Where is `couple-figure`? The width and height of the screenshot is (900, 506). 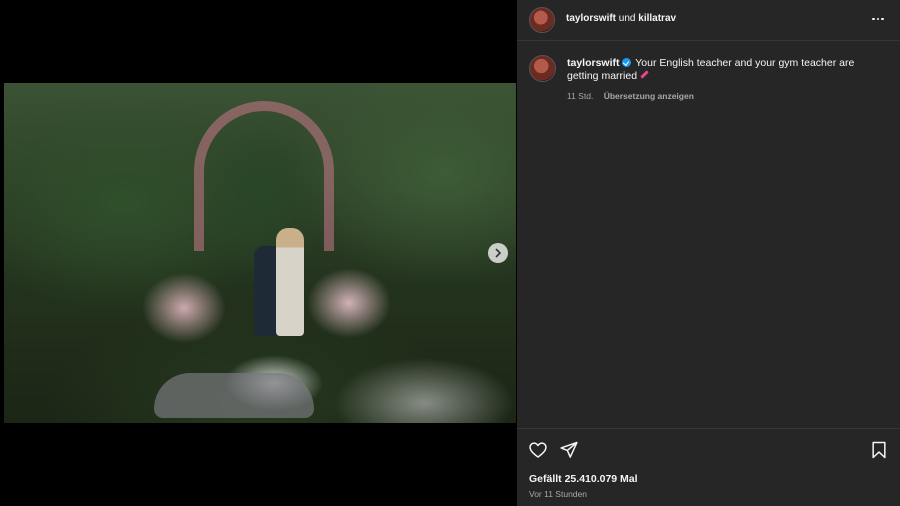 couple-figure is located at coordinates (281, 283).